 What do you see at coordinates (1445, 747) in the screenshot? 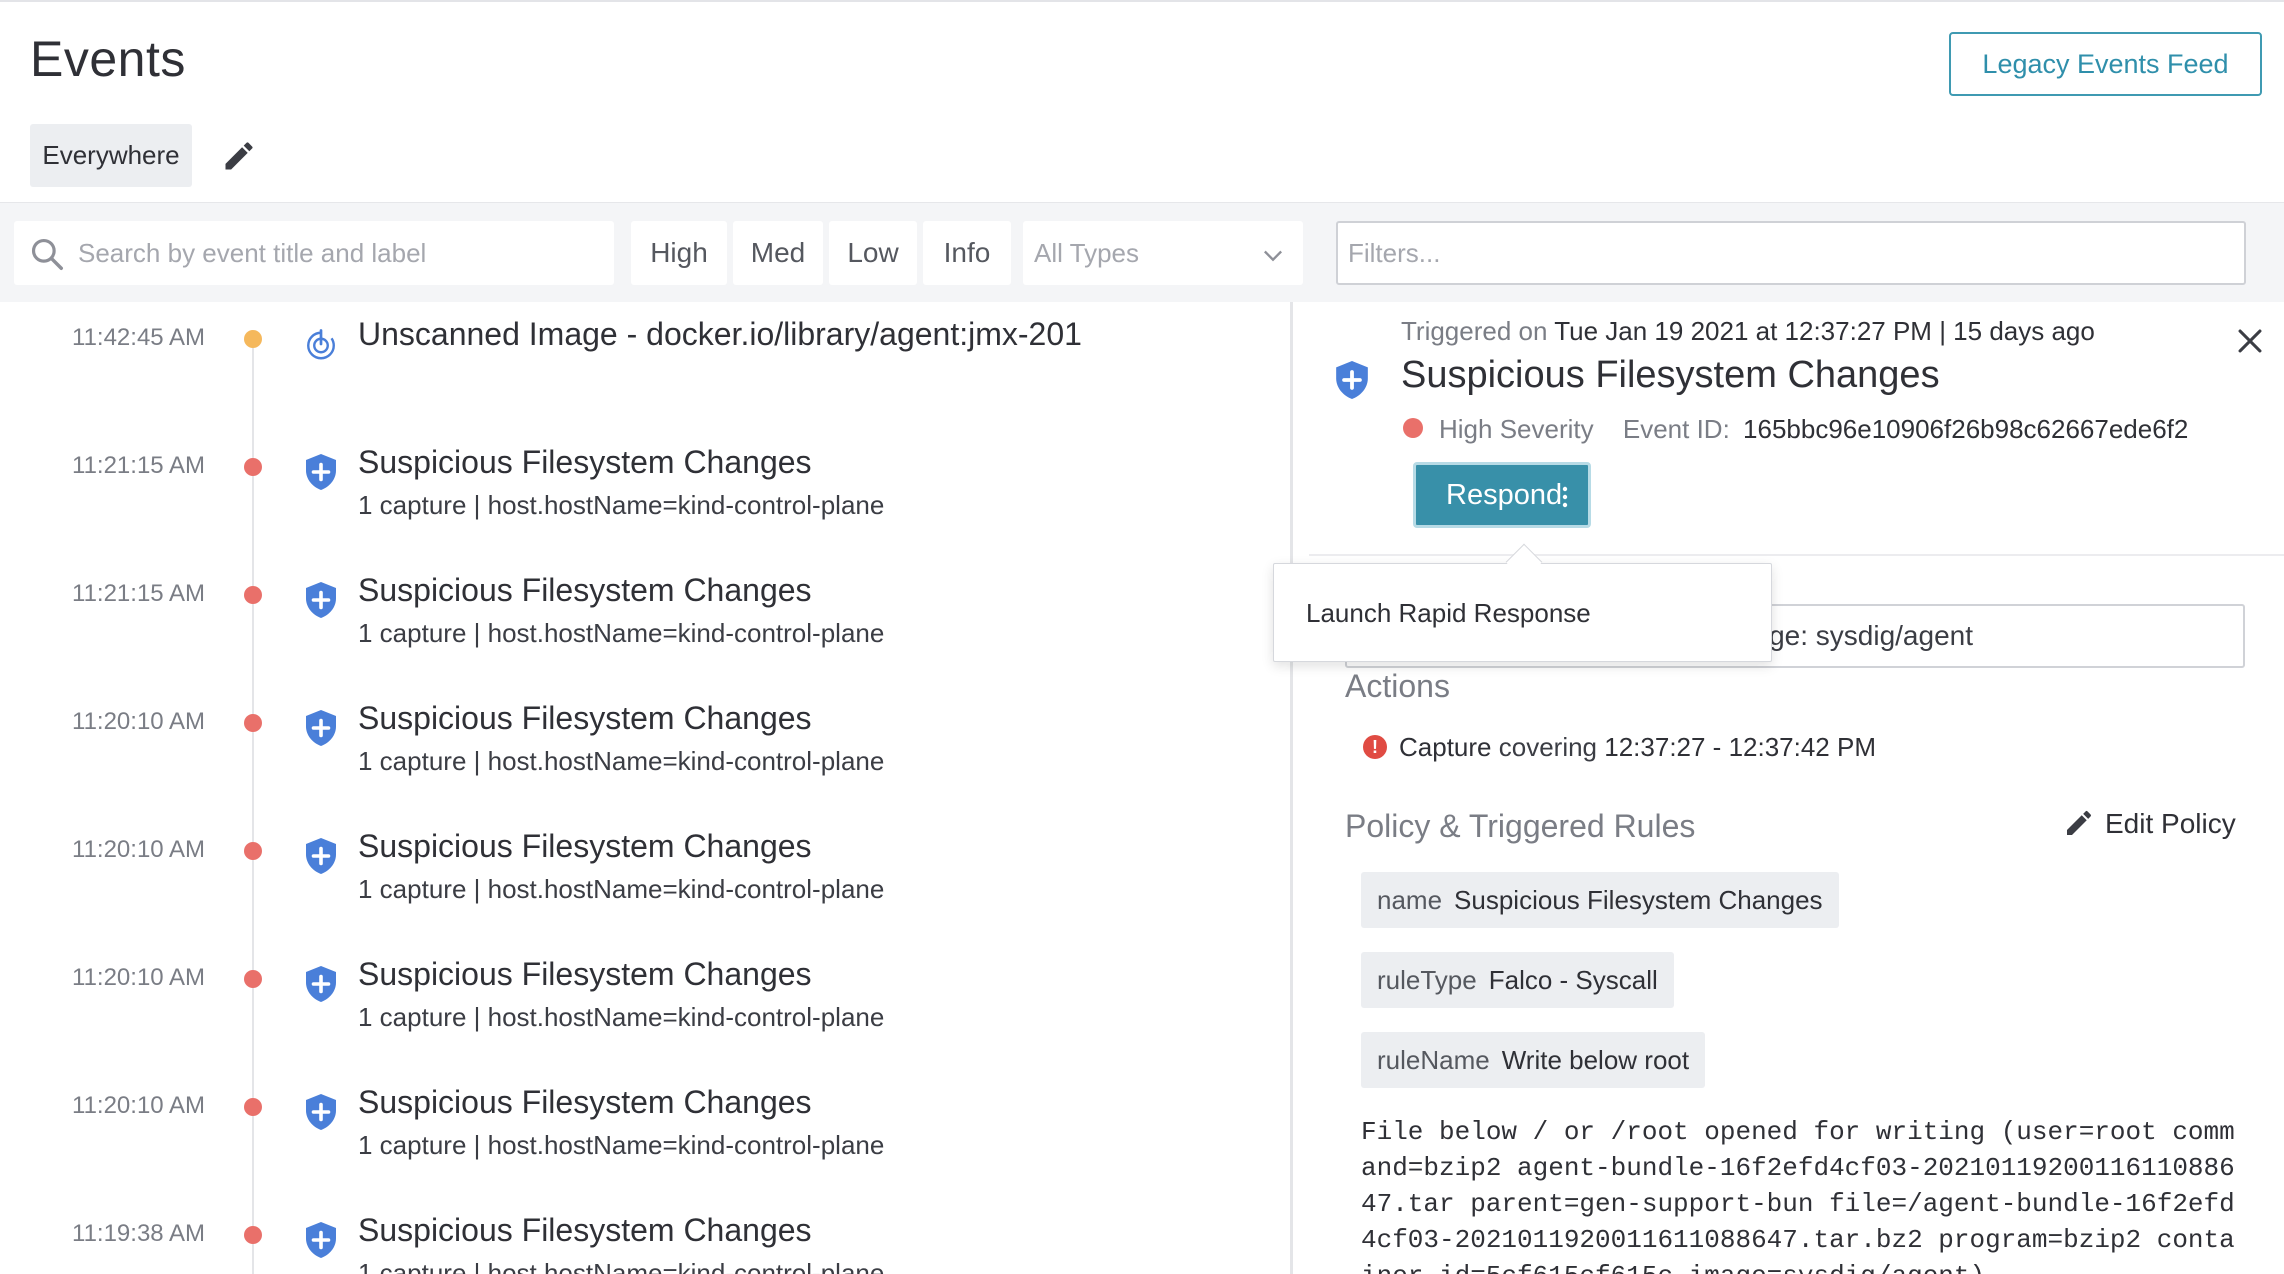
I see `action-name: Capture` at bounding box center [1445, 747].